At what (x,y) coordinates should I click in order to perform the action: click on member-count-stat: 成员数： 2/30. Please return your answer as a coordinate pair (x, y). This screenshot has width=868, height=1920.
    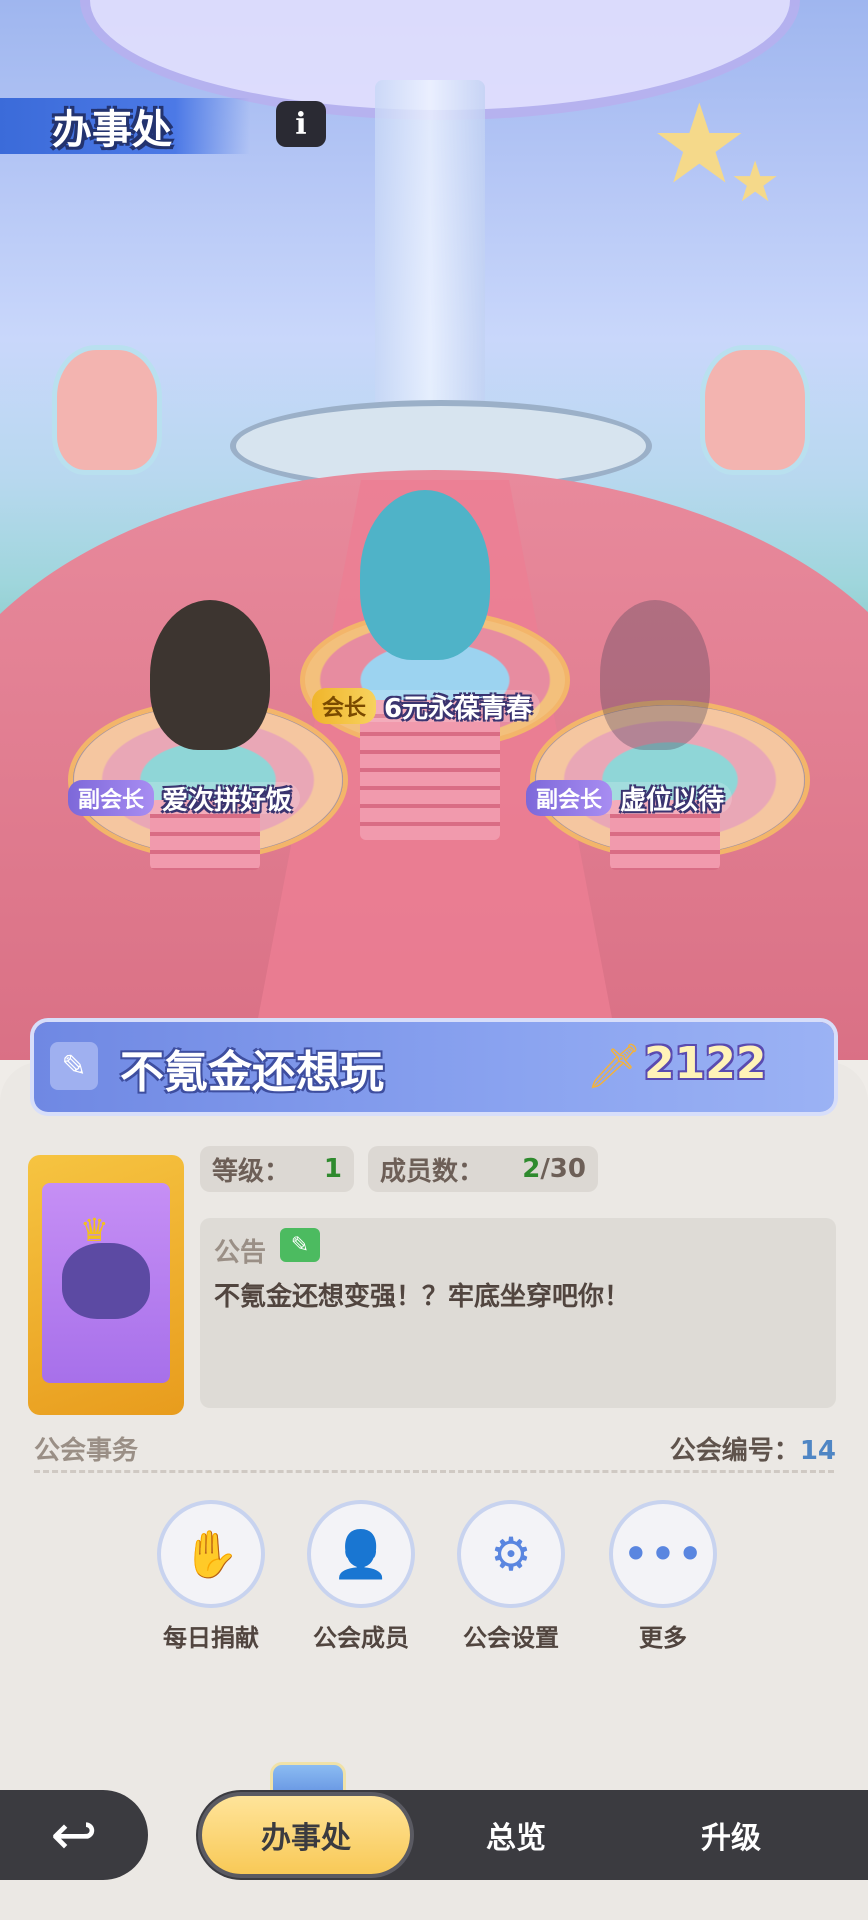
    Looking at the image, I should click on (483, 1169).